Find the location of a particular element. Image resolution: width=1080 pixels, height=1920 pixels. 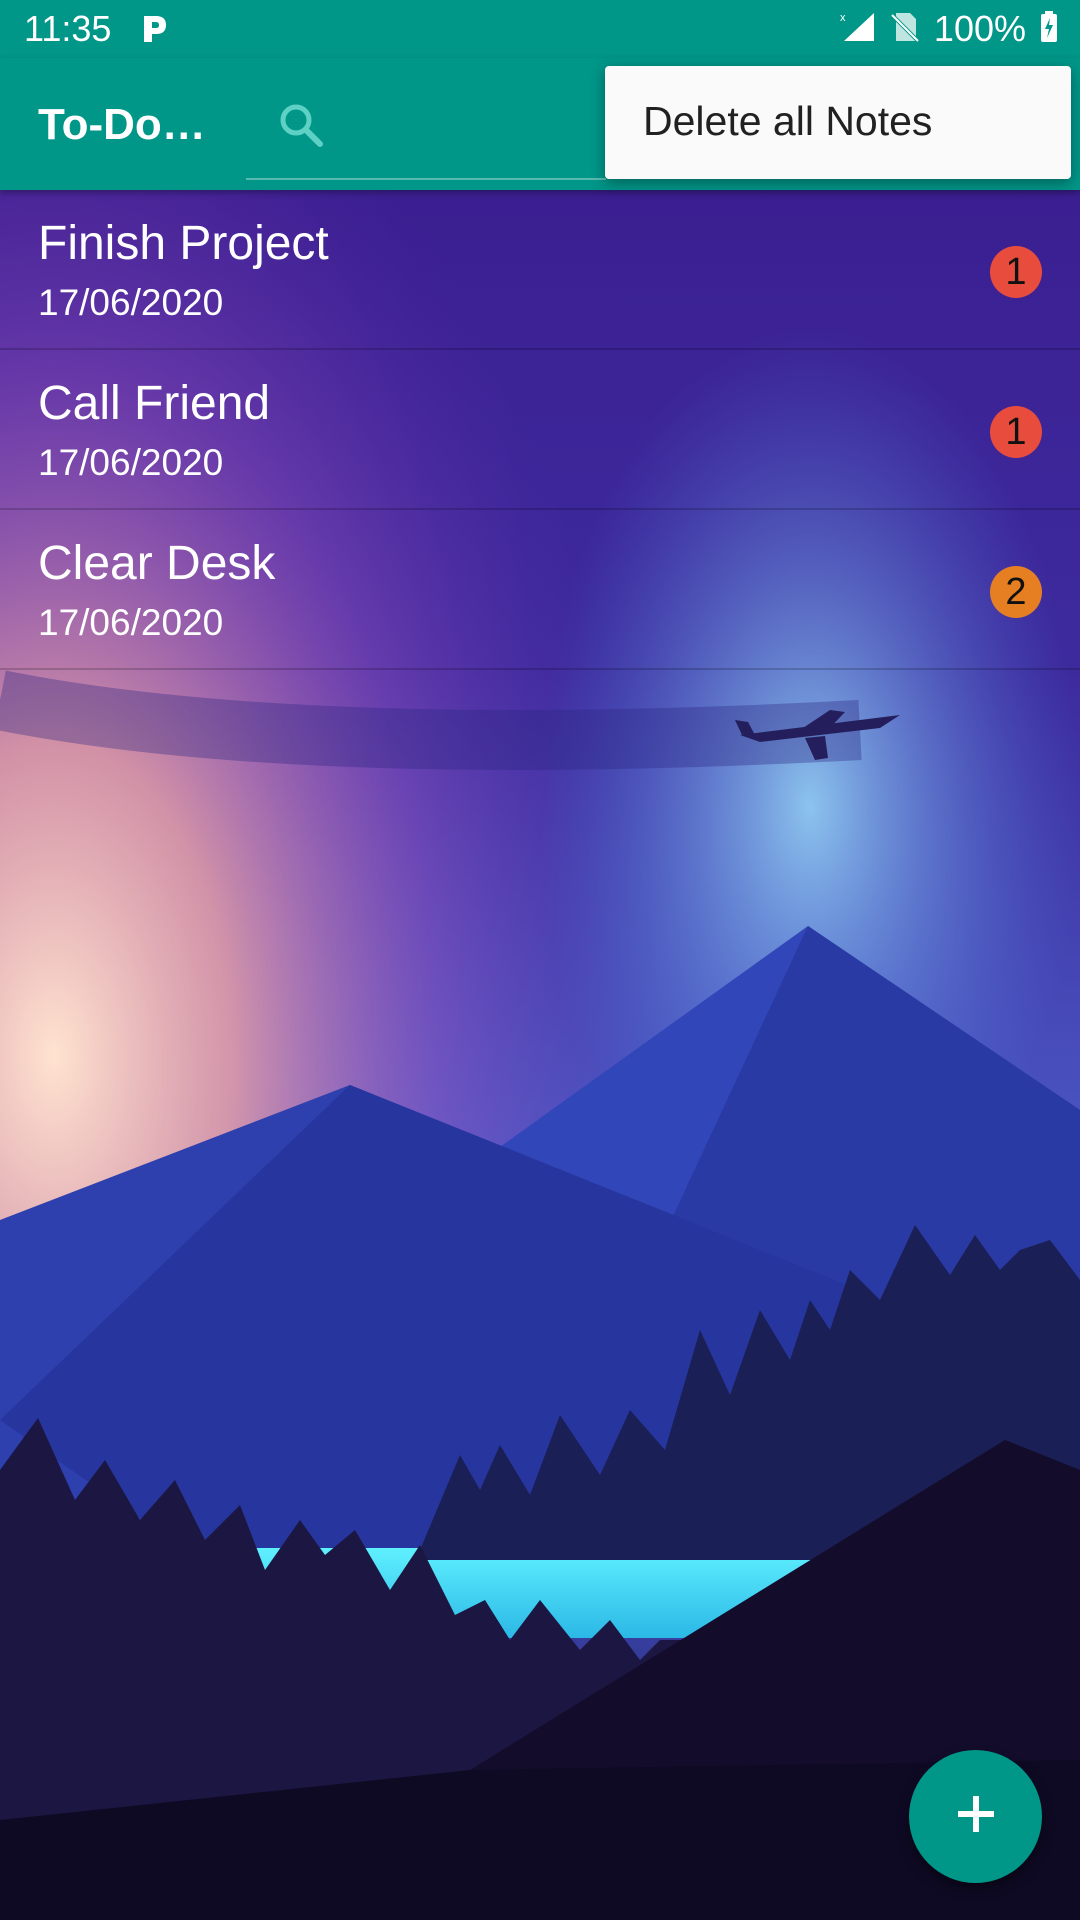

svg-text: x is located at coordinates (843, 18).